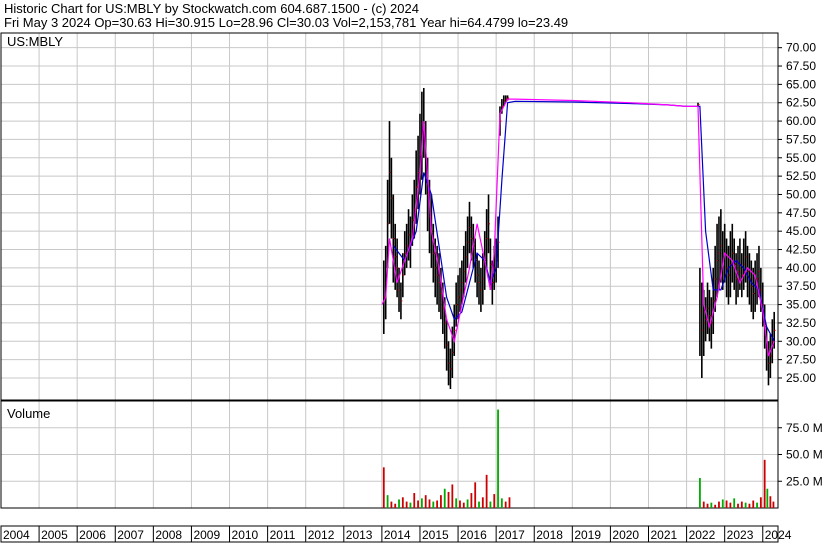 The width and height of the screenshot is (830, 548). What do you see at coordinates (778, 535) in the screenshot?
I see `year-tick-label: 2024` at bounding box center [778, 535].